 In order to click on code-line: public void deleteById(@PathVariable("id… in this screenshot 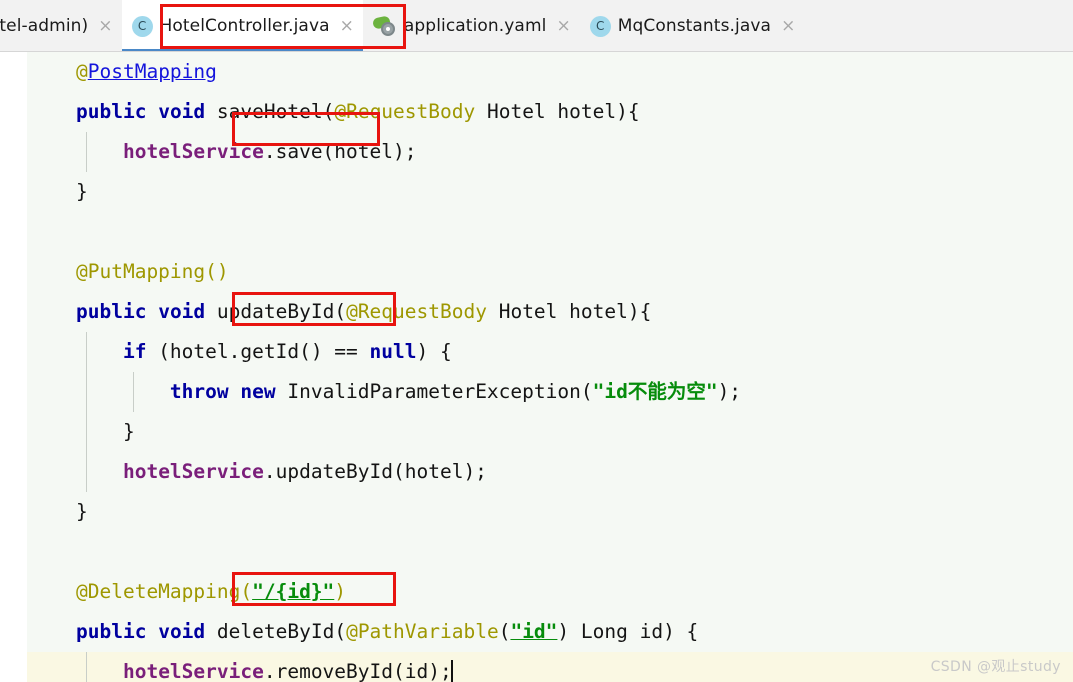, I will do `click(550, 632)`.